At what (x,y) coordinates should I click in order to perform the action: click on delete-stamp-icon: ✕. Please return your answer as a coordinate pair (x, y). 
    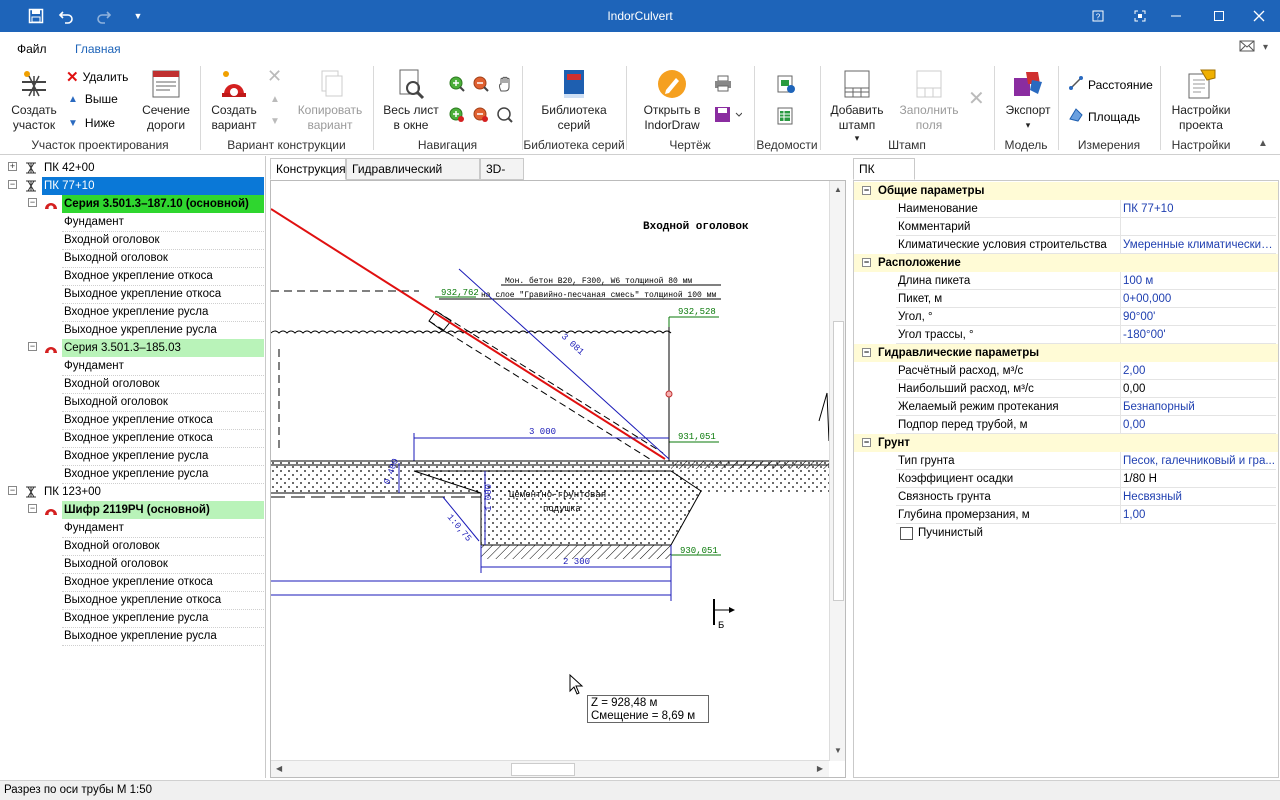
    Looking at the image, I should click on (976, 98).